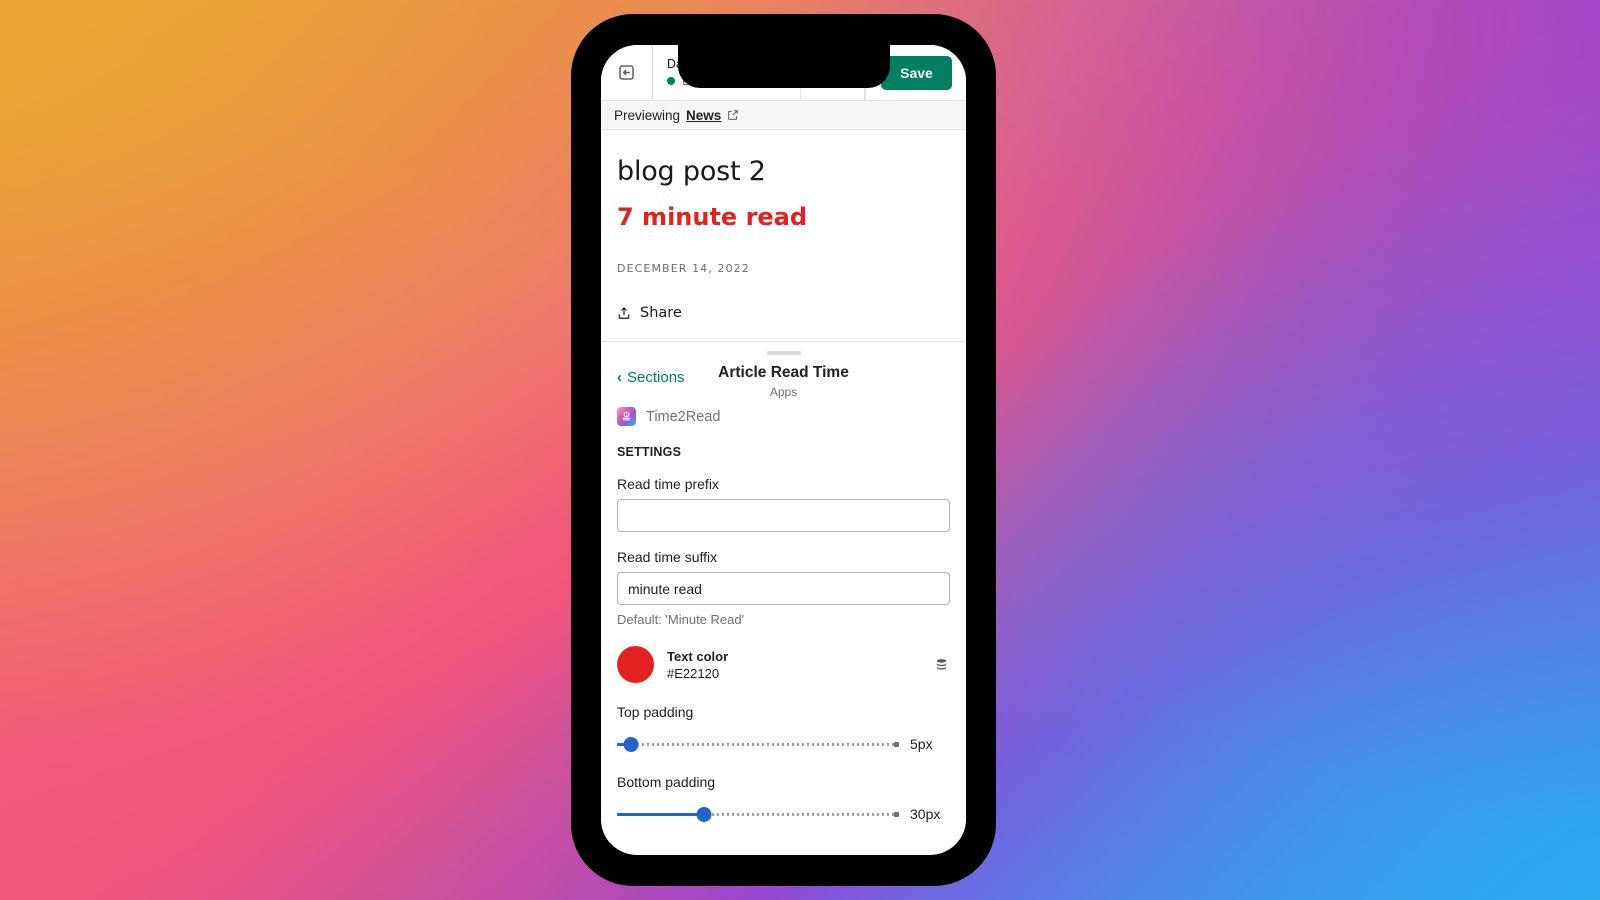 The height and width of the screenshot is (900, 1600). I want to click on exit-editor-button, so click(627, 72).